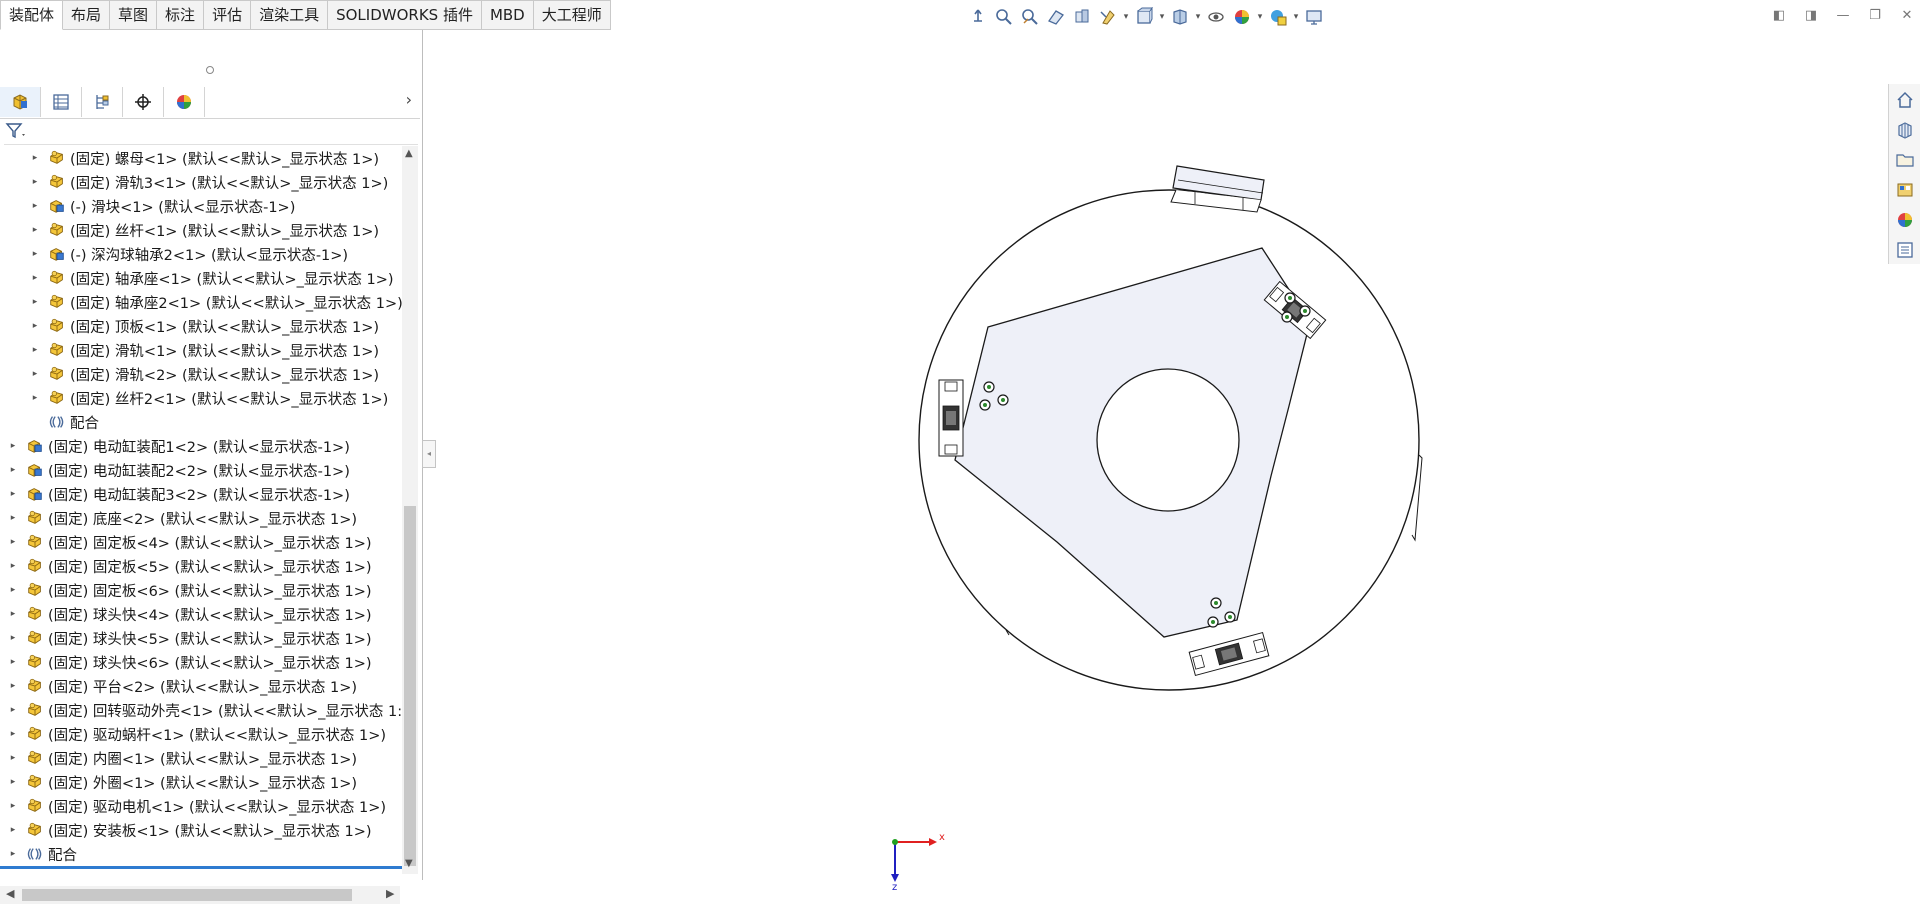  I want to click on tree-vertical-scrollbar: ▲ ▼, so click(410, 510).